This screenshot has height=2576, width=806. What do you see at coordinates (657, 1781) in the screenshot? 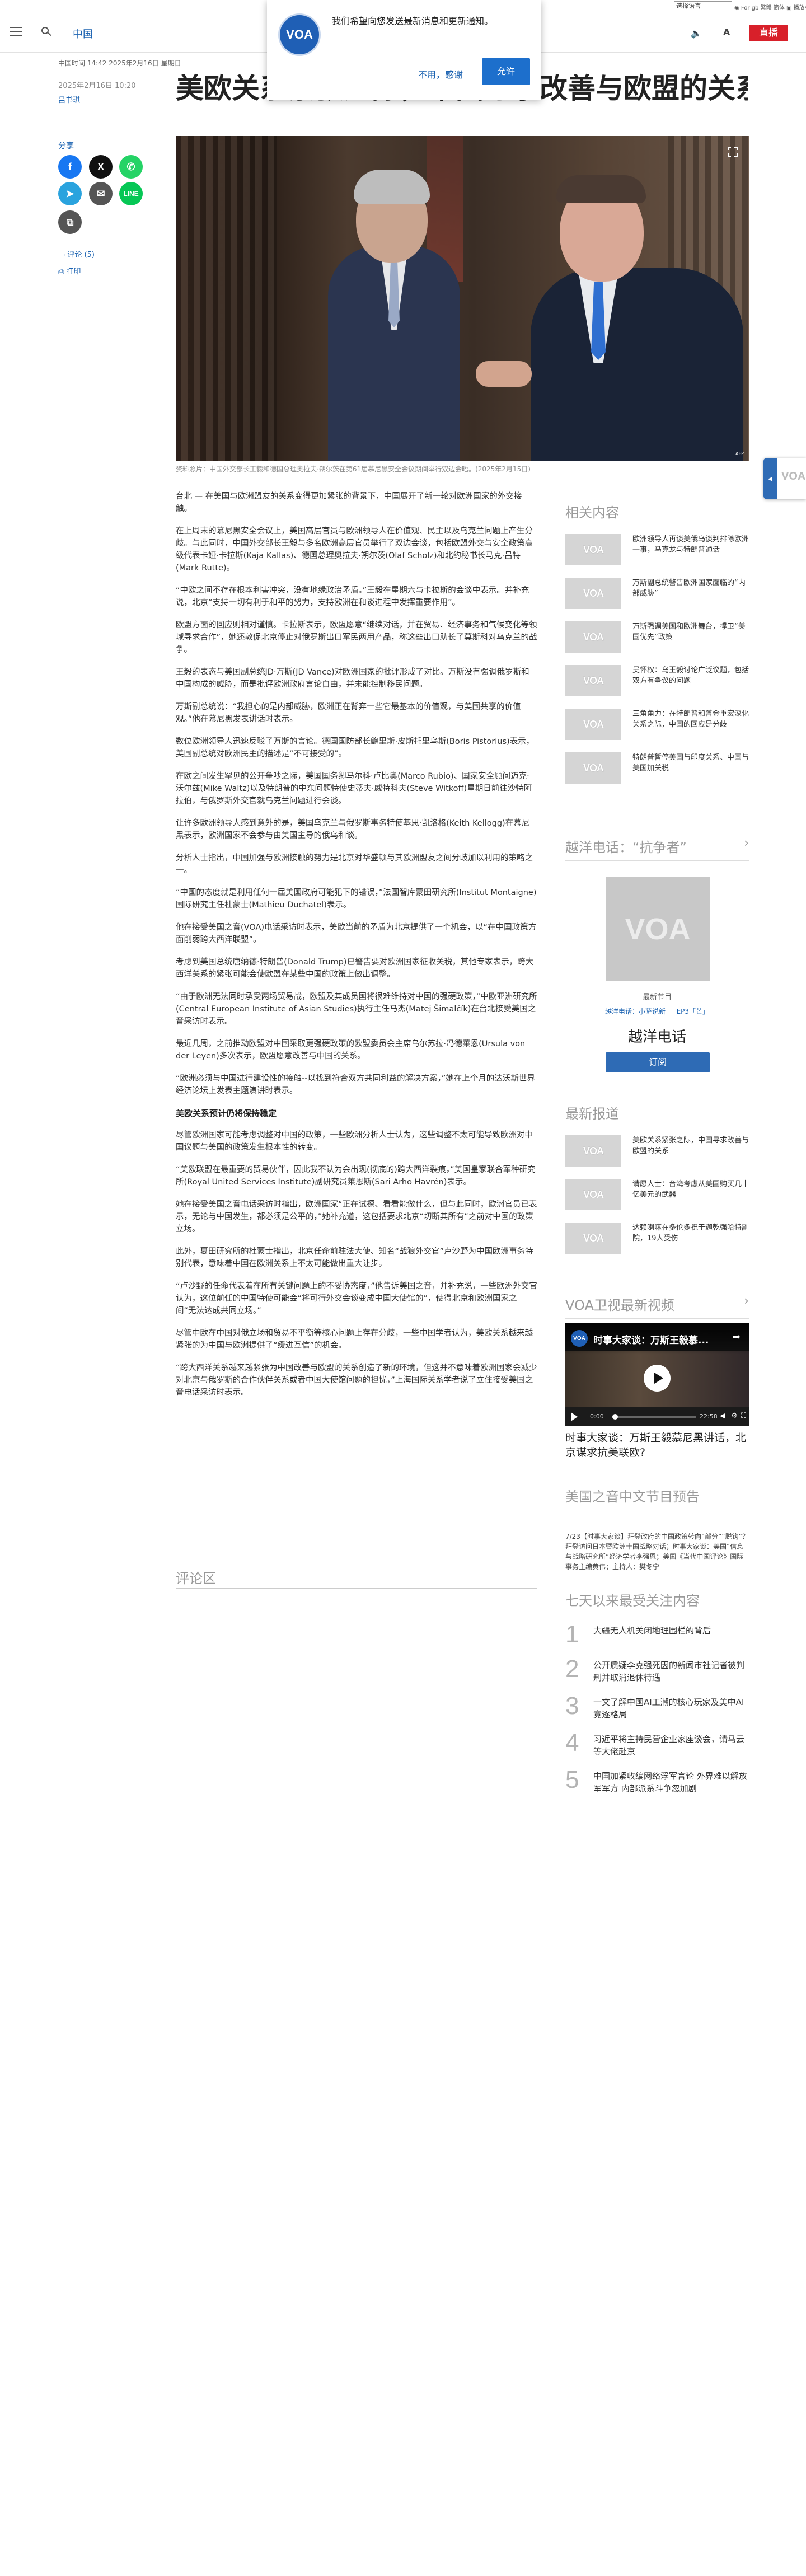
I see `most-viewed-item: 5 中国加紧收编网络浮军言论 外界难以解放军军方 内部派系斗争忽加剧` at bounding box center [657, 1781].